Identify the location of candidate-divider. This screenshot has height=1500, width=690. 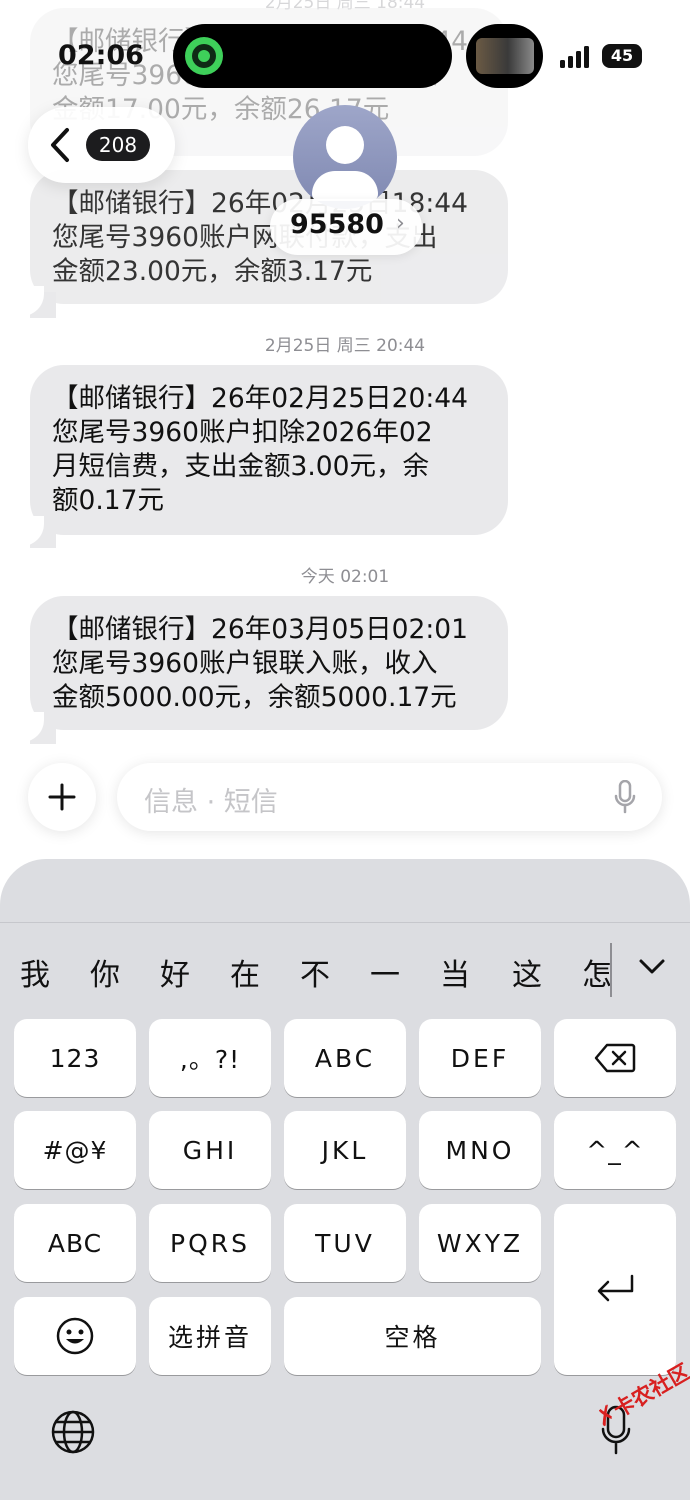
(611, 970).